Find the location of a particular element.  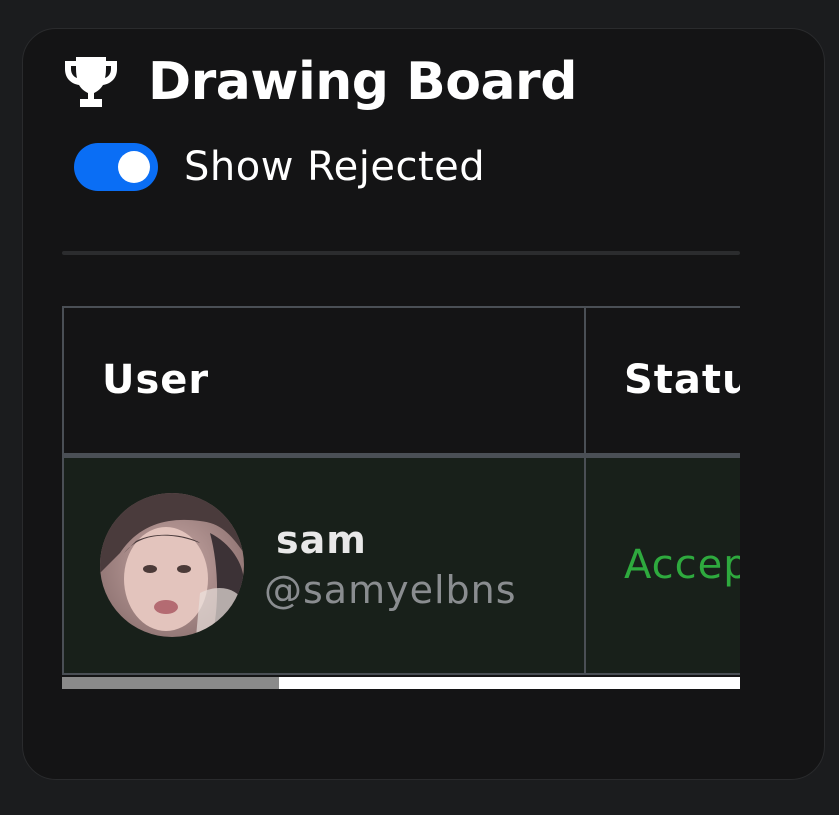

status-badge: Accepted is located at coordinates (682, 565).